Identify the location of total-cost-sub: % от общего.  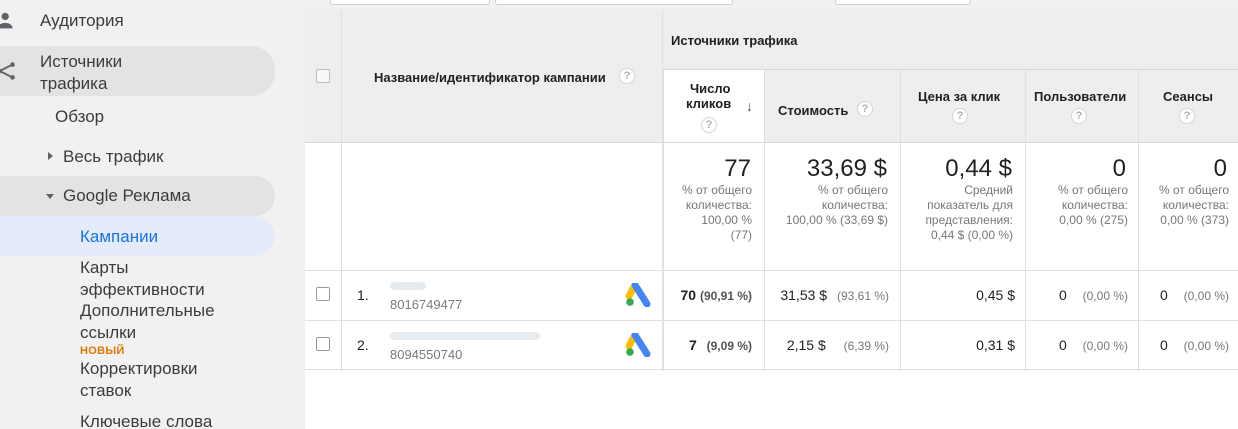
(853, 190).